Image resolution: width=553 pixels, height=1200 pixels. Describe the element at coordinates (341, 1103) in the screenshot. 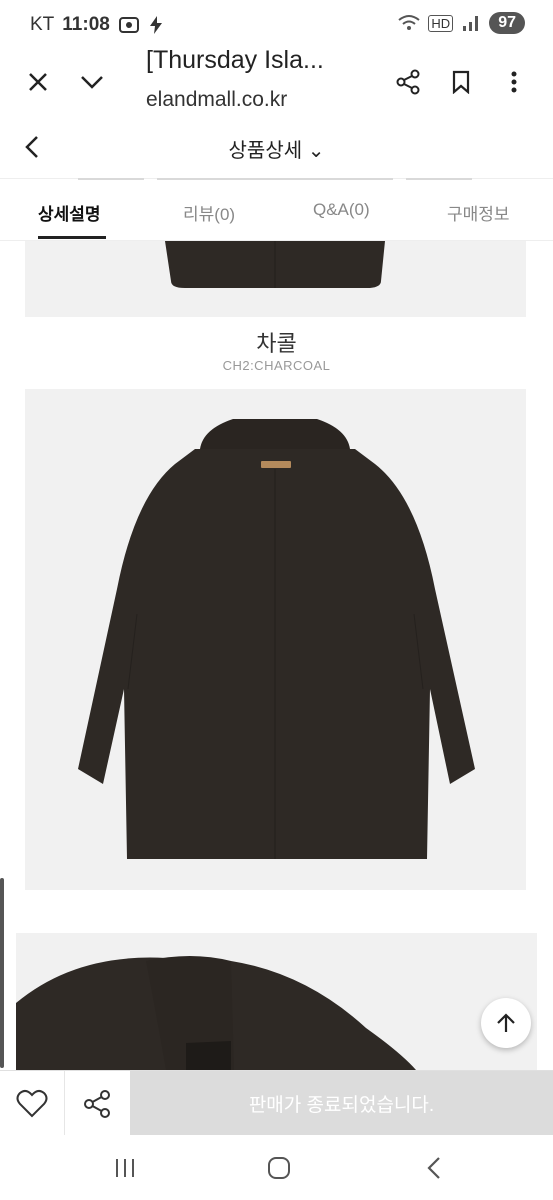

I see `sold-out-button: 판매가 종료되었습니다.` at that location.